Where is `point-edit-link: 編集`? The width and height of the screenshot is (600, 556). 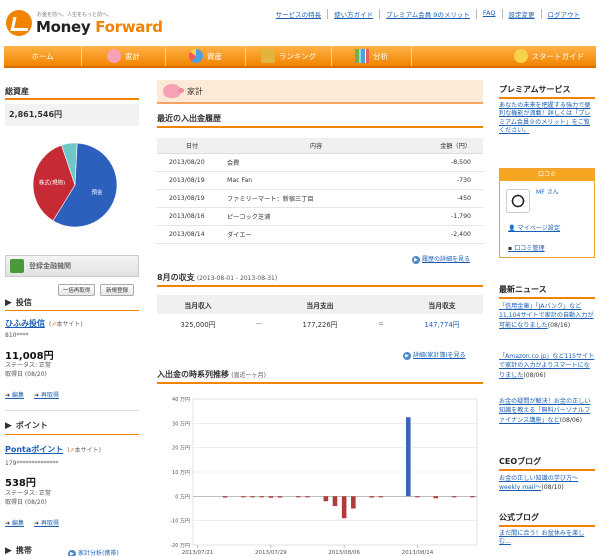 point-edit-link: 編集 is located at coordinates (14, 522).